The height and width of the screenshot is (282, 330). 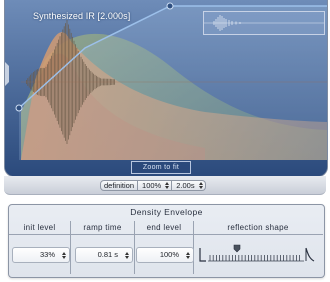 I want to click on end-level-field: 100%, so click(x=165, y=255).